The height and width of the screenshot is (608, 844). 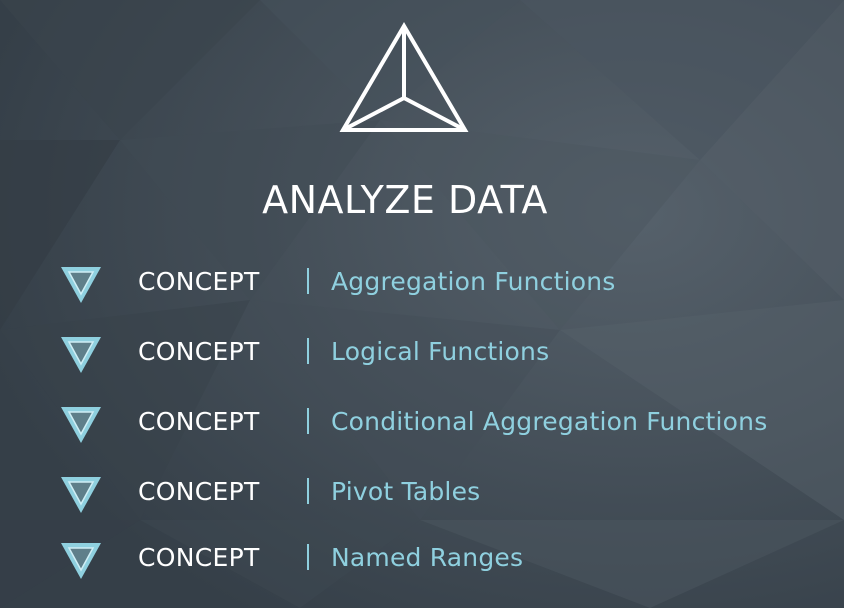 I want to click on topic-label: Aggregation Functions, so click(x=473, y=281).